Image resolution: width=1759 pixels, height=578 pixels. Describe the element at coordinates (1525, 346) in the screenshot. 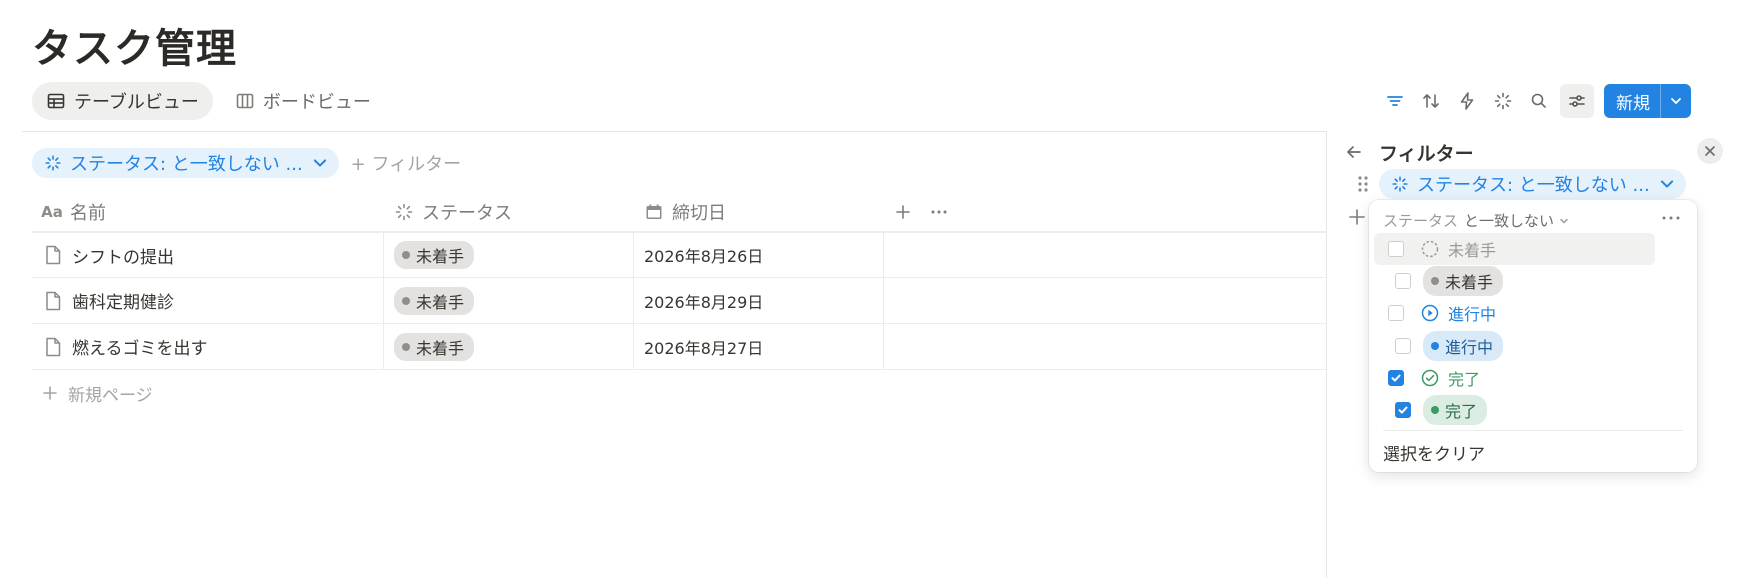

I see `option-in-progress-value: 進行中` at that location.